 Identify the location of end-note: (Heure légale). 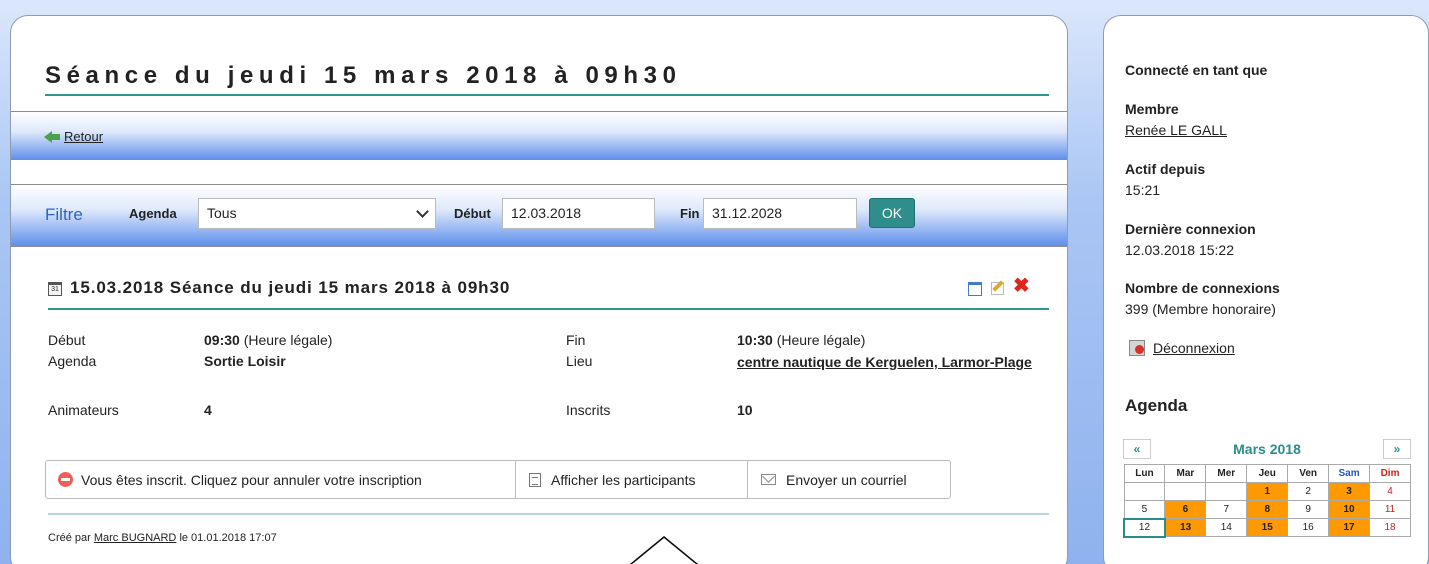
(821, 340).